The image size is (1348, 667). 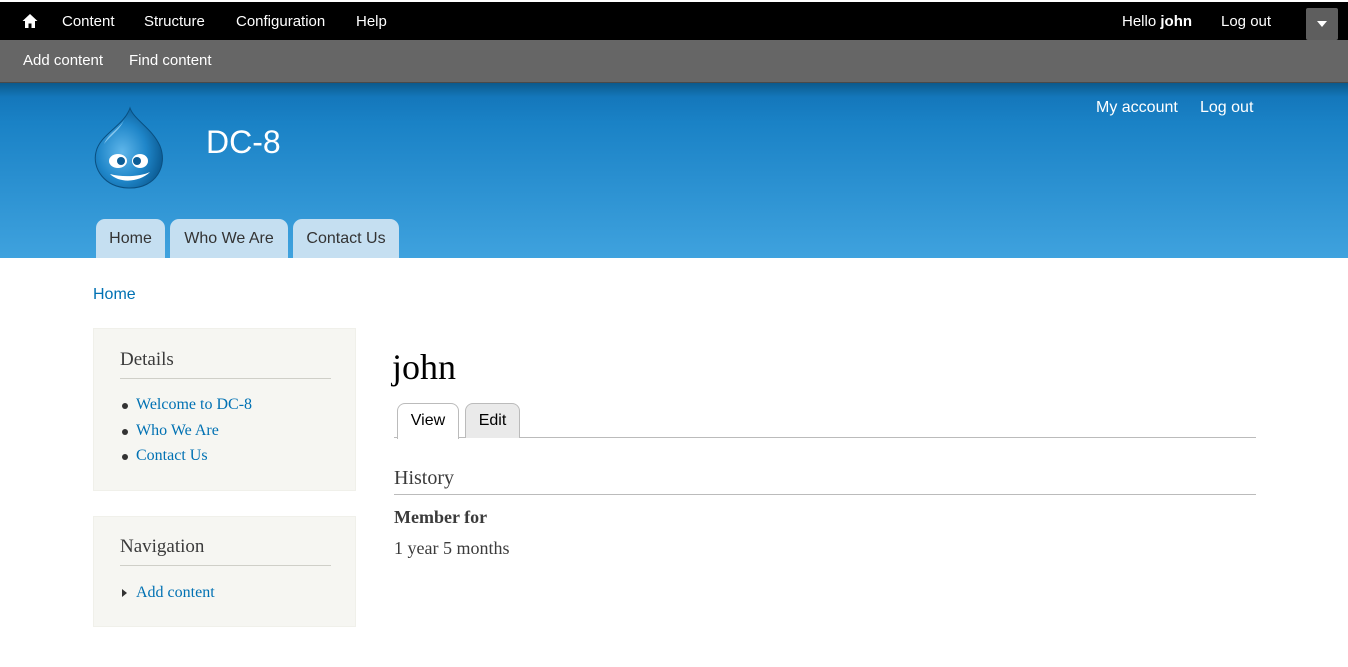 What do you see at coordinates (492, 420) in the screenshot?
I see `tab-edit: Edit` at bounding box center [492, 420].